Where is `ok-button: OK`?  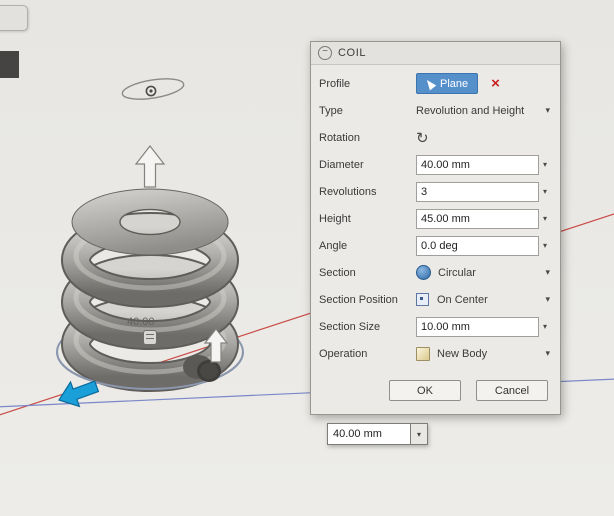 ok-button: OK is located at coordinates (425, 390).